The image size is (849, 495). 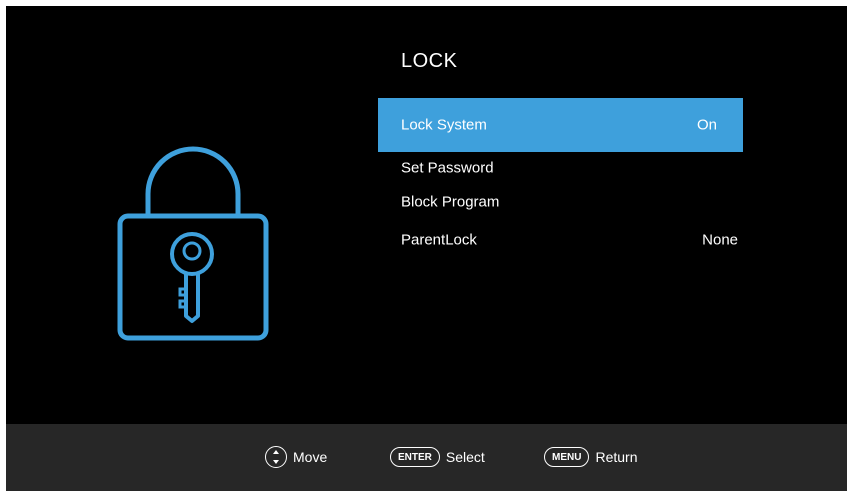 I want to click on move-hint: Move, so click(x=296, y=457).